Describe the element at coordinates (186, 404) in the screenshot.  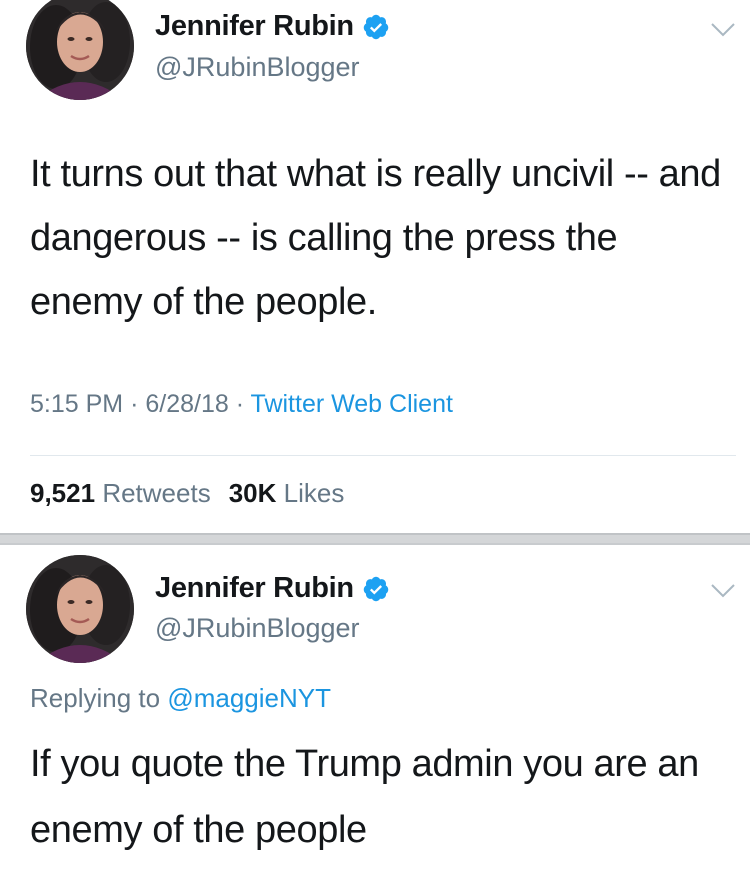
I see `tweet-date: 6/28/18` at that location.